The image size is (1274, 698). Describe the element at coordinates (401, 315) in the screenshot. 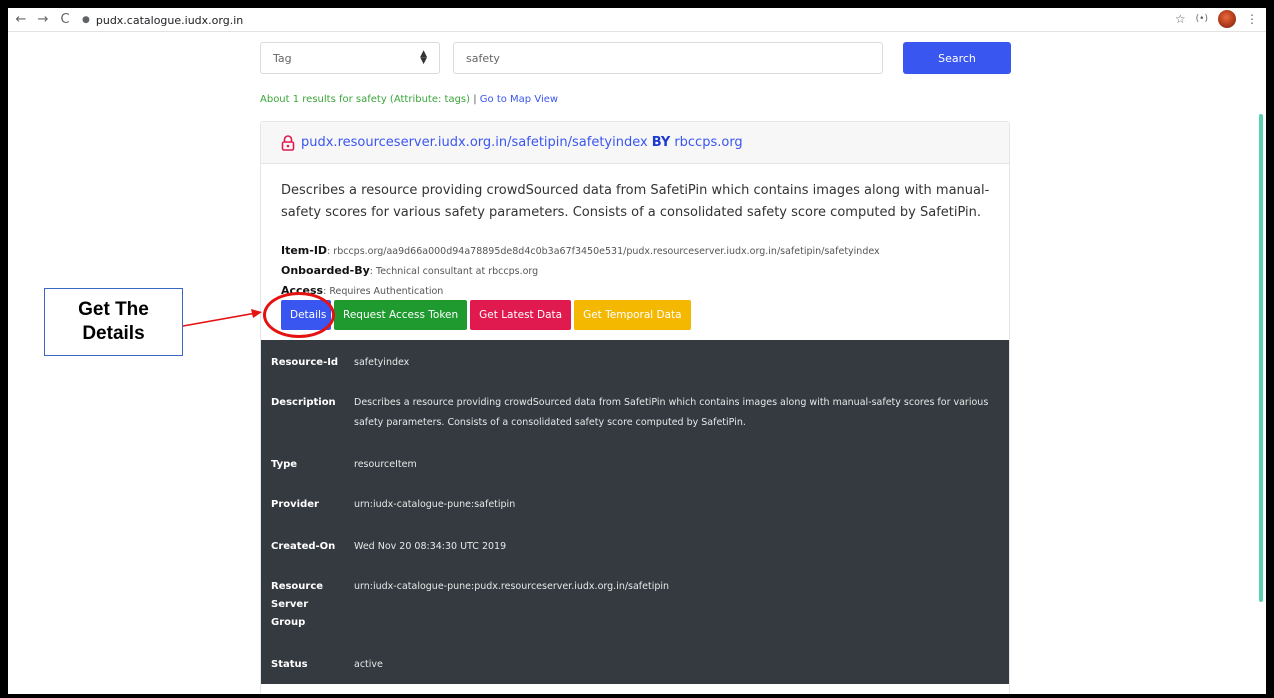

I see `request-access-token-button: Request Access Token` at that location.